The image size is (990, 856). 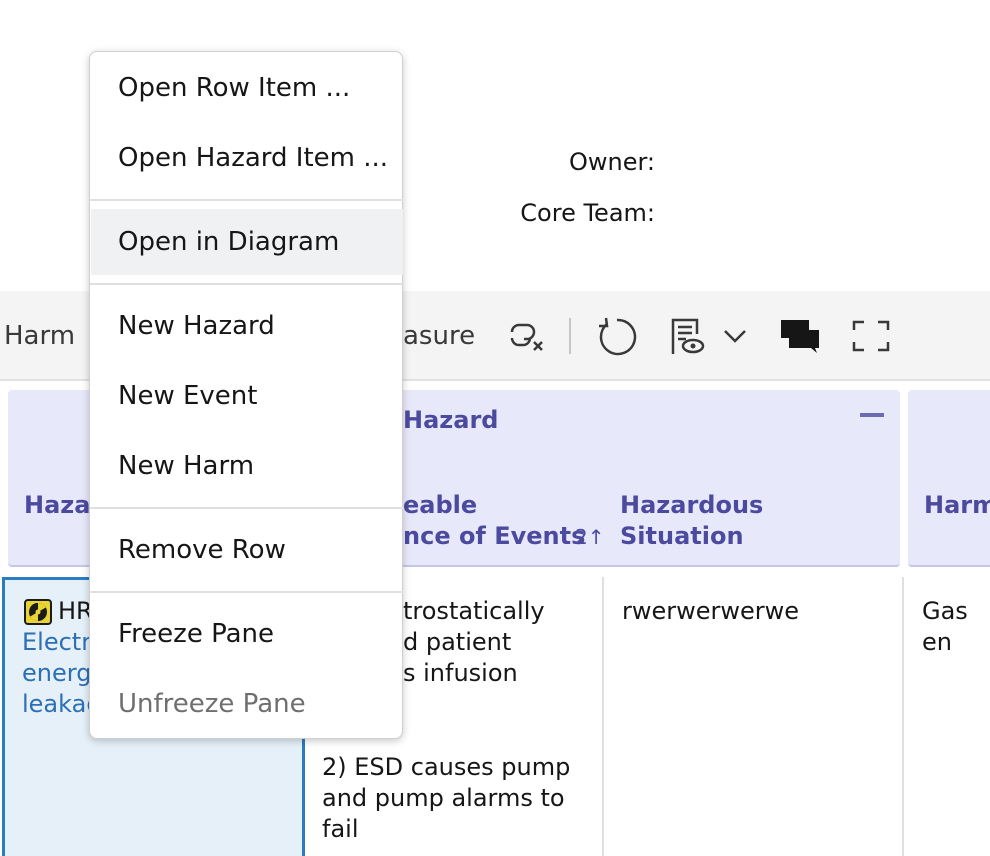 What do you see at coordinates (247, 466) in the screenshot?
I see `menu-item-new-harm: New Harm` at bounding box center [247, 466].